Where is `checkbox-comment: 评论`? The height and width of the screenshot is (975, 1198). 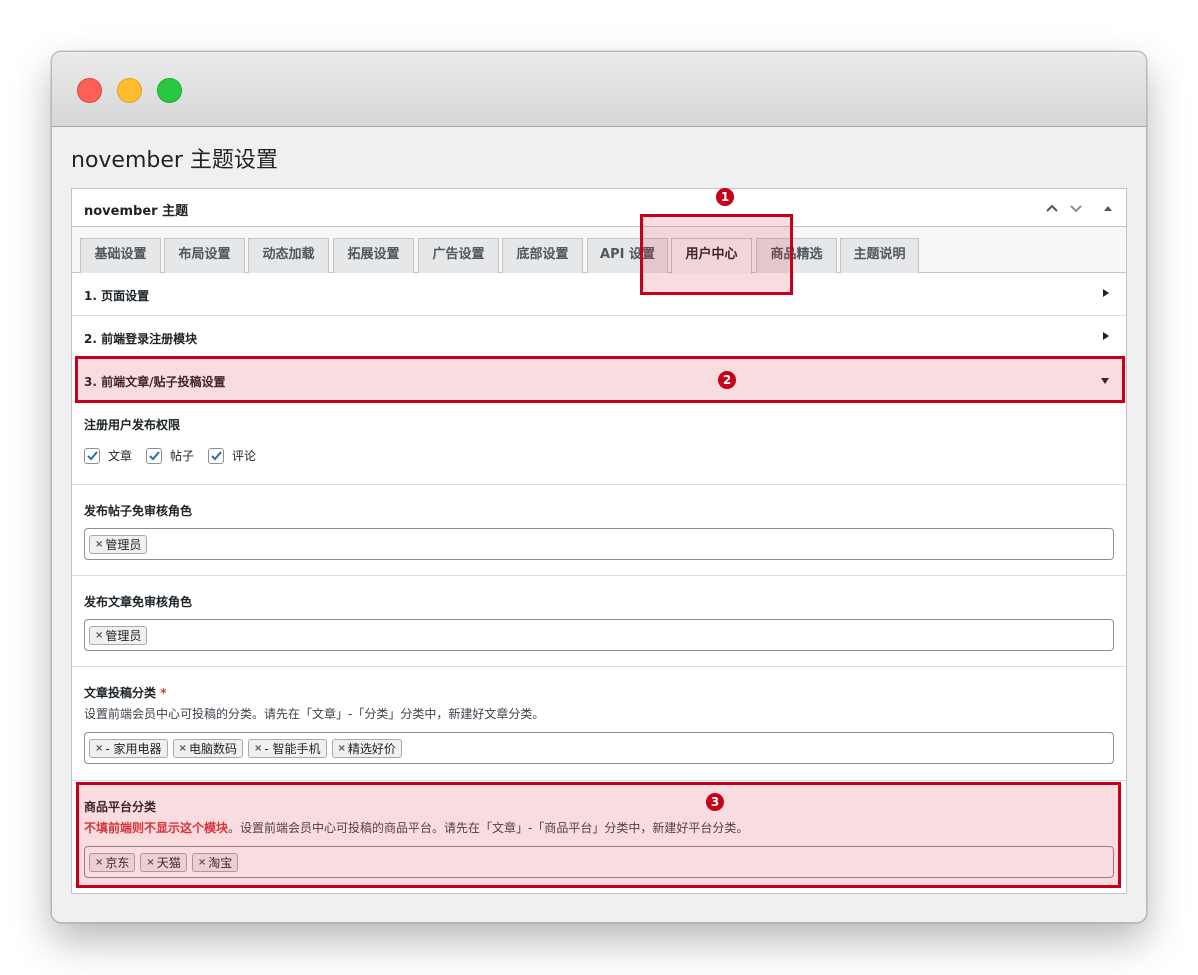 checkbox-comment: 评论 is located at coordinates (232, 455).